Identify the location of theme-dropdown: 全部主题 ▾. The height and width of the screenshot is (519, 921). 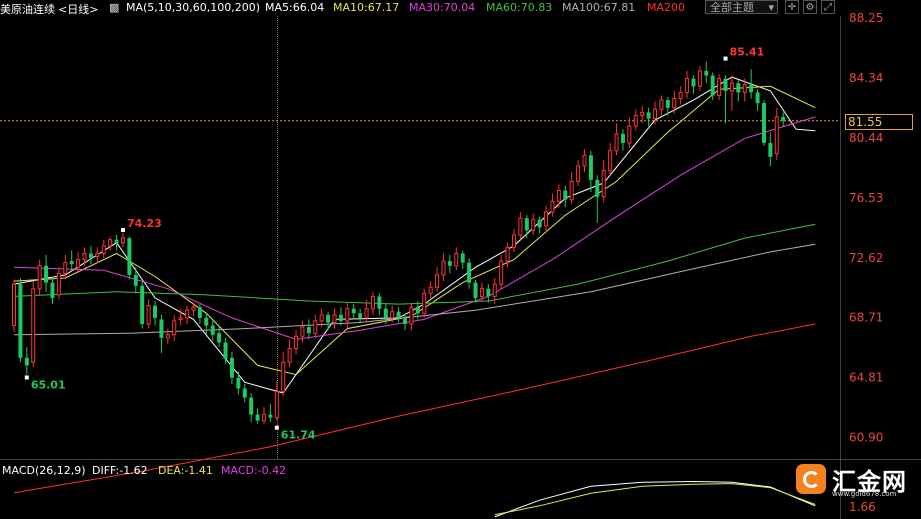
(741, 7).